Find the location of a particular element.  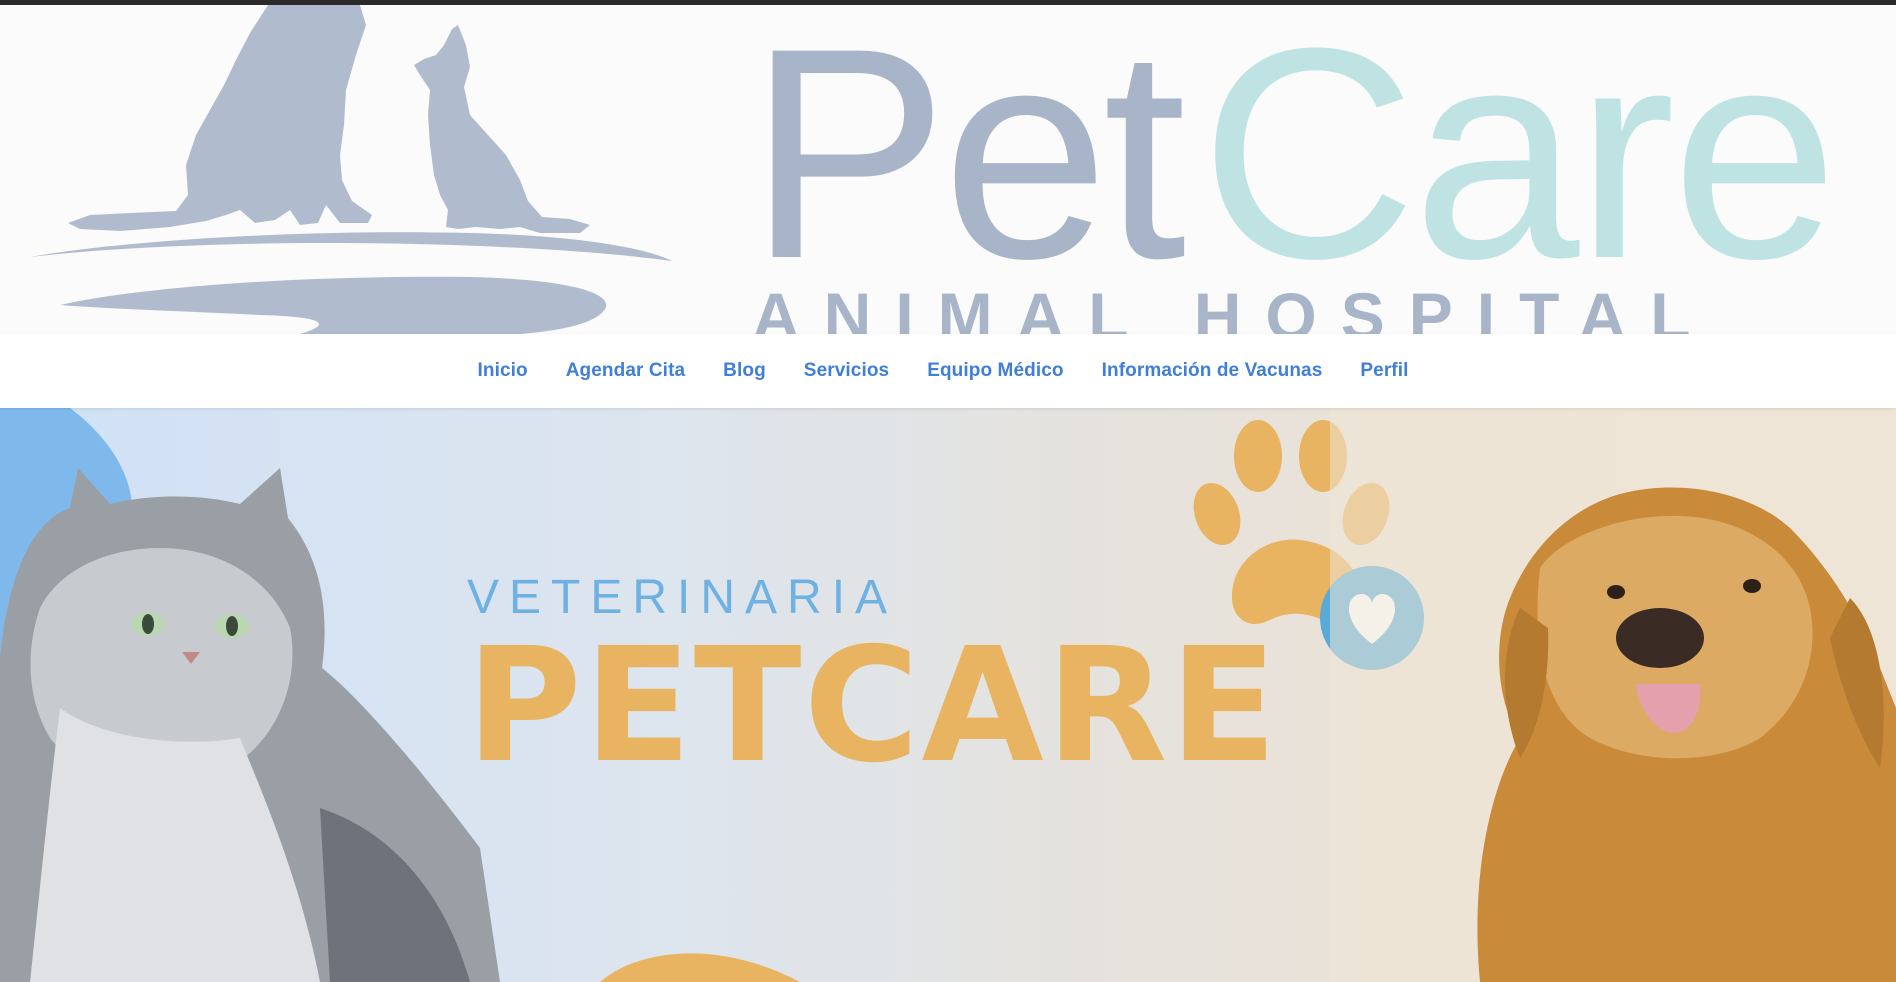

pets-silhouette-icon is located at coordinates (351, 169).